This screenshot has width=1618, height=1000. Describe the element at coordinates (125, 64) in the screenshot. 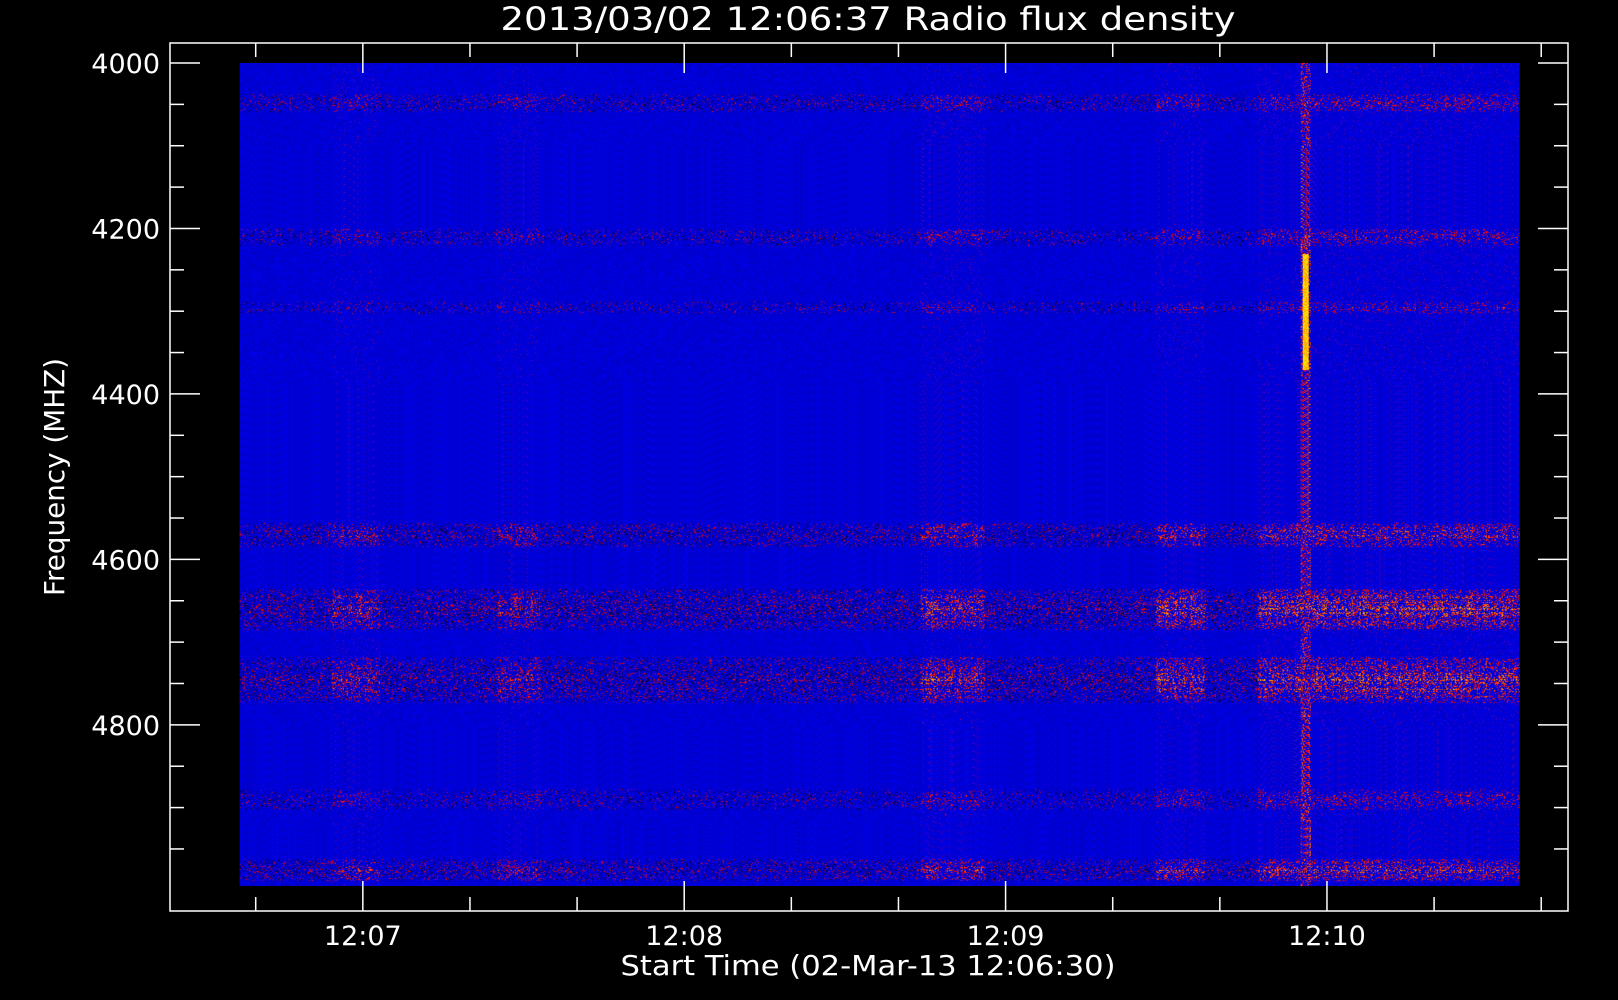

I see `y-tick-label: 4000` at that location.